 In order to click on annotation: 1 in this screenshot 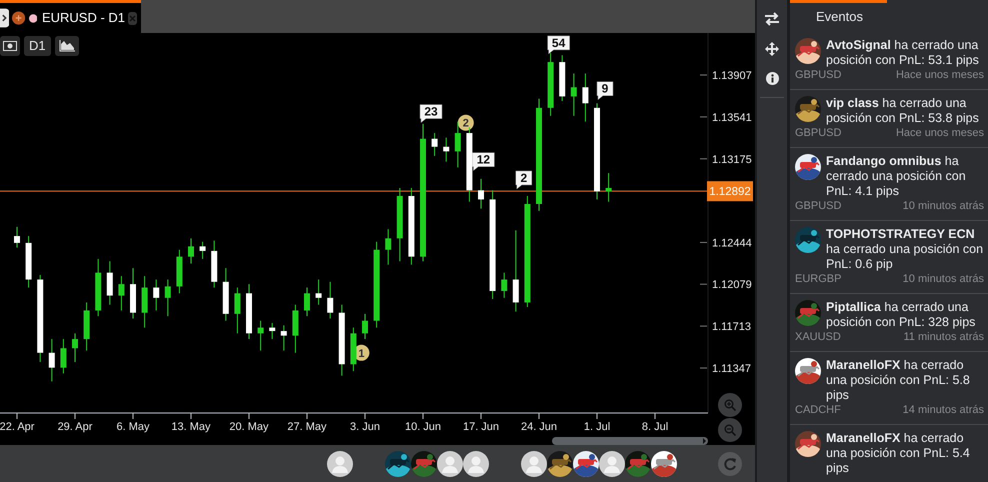, I will do `click(361, 354)`.